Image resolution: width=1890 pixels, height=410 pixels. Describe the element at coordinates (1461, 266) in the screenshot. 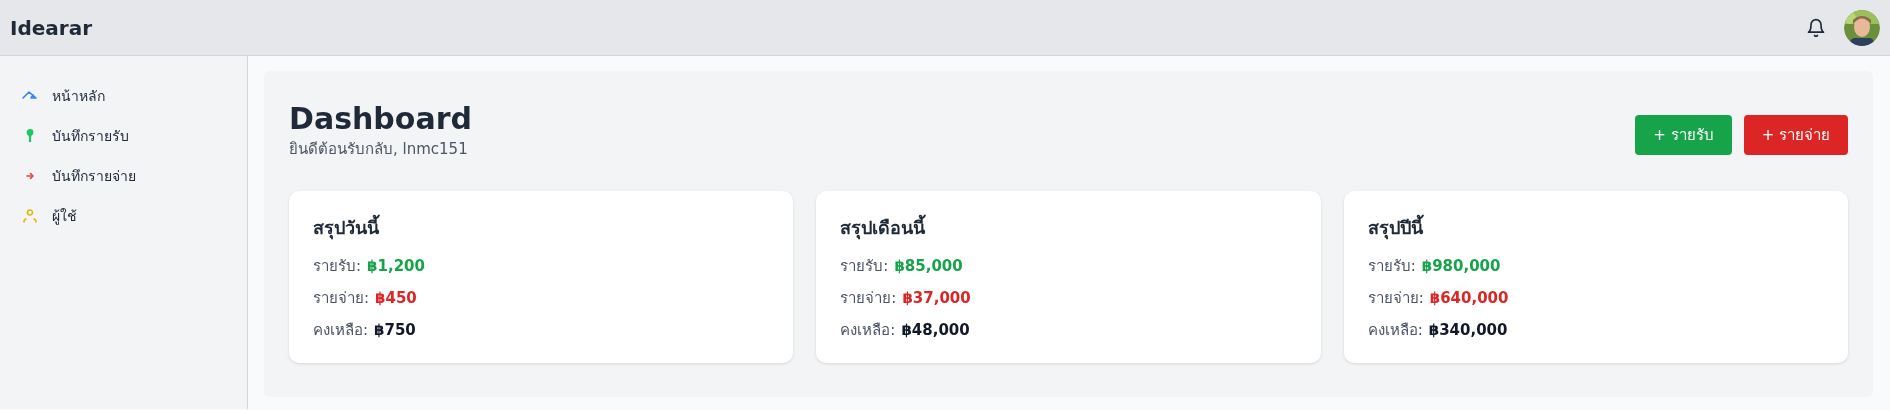

I see `summary-amount: ฿980,000` at that location.